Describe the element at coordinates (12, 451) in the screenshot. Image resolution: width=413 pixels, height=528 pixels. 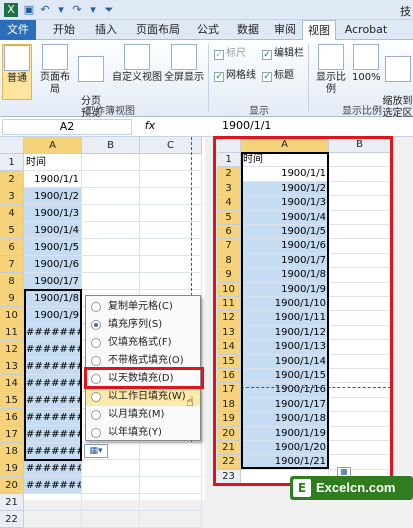
I see `row-header: 18` at that location.